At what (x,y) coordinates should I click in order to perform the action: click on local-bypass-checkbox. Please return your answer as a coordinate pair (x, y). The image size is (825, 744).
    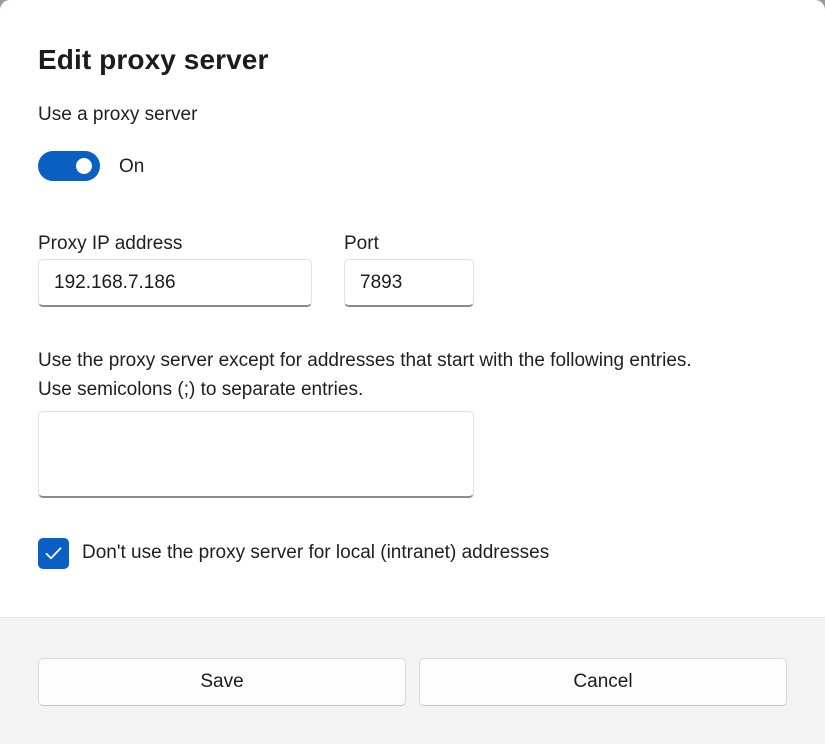
    Looking at the image, I should click on (53, 553).